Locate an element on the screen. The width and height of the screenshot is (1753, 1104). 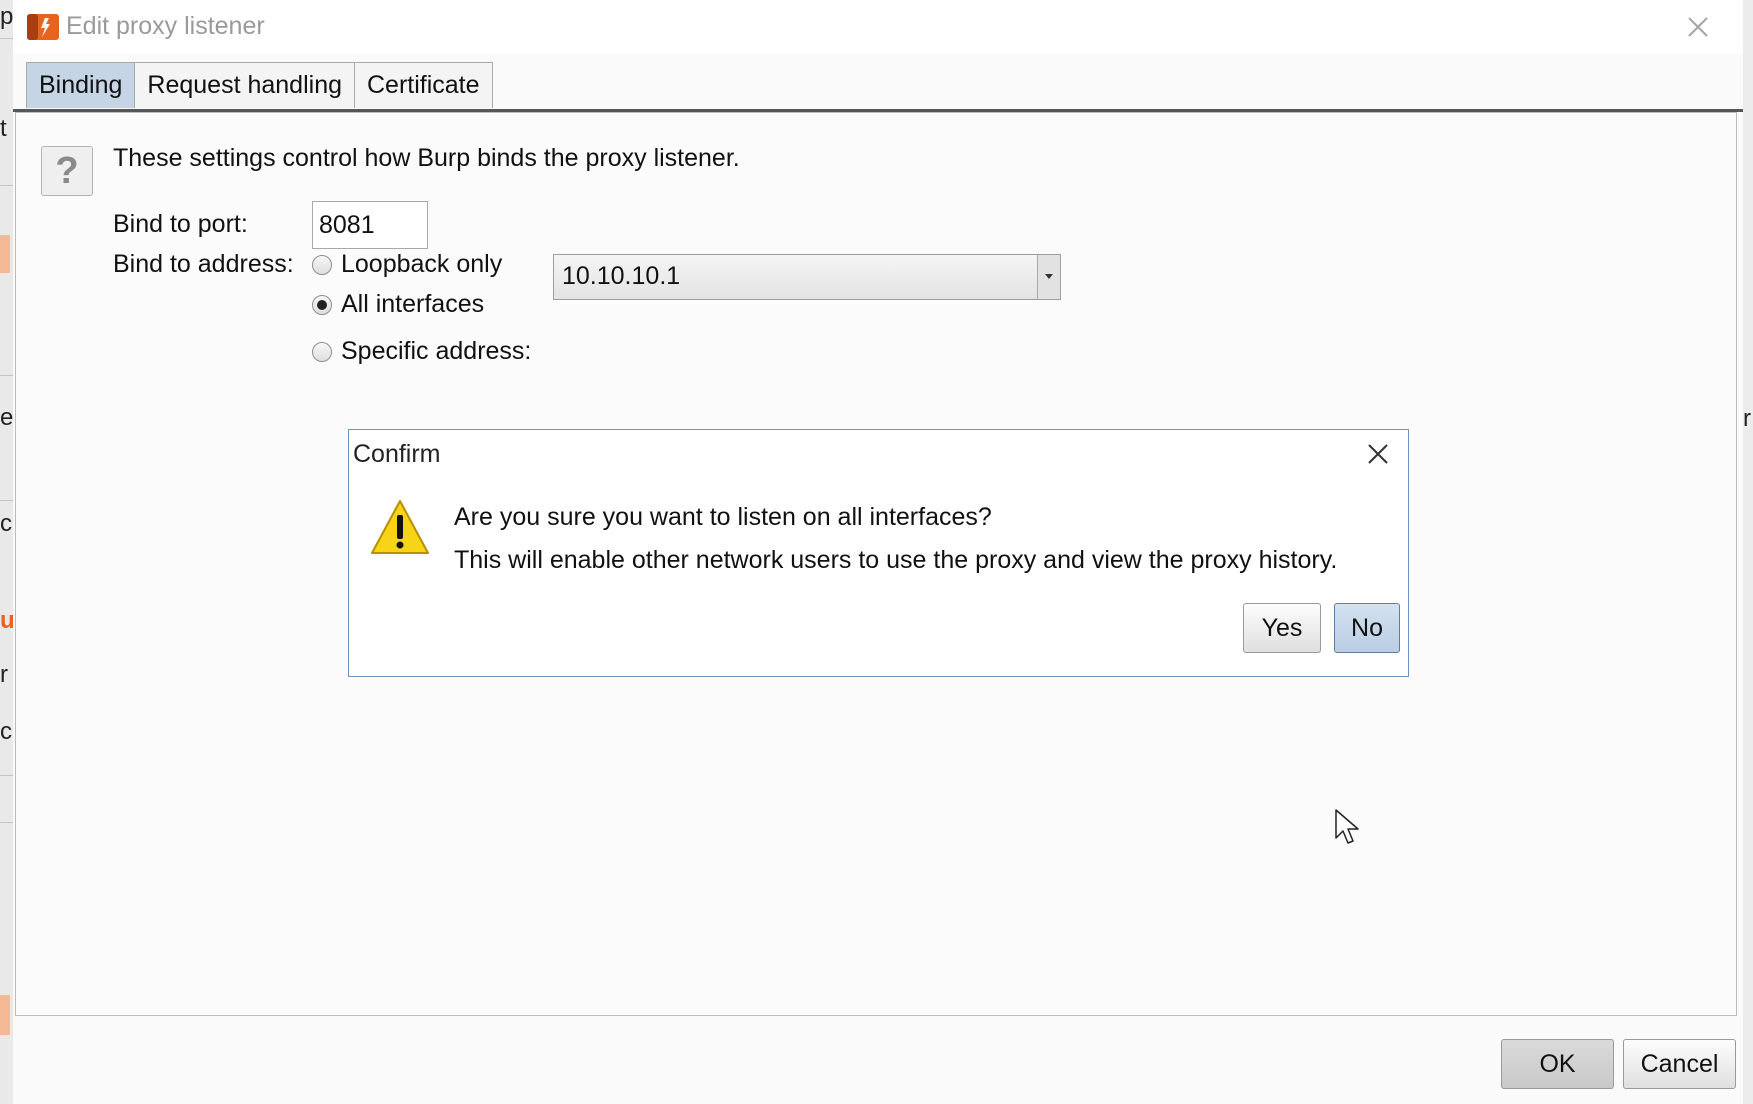
tab-request-handling: Request handling is located at coordinates (244, 85).